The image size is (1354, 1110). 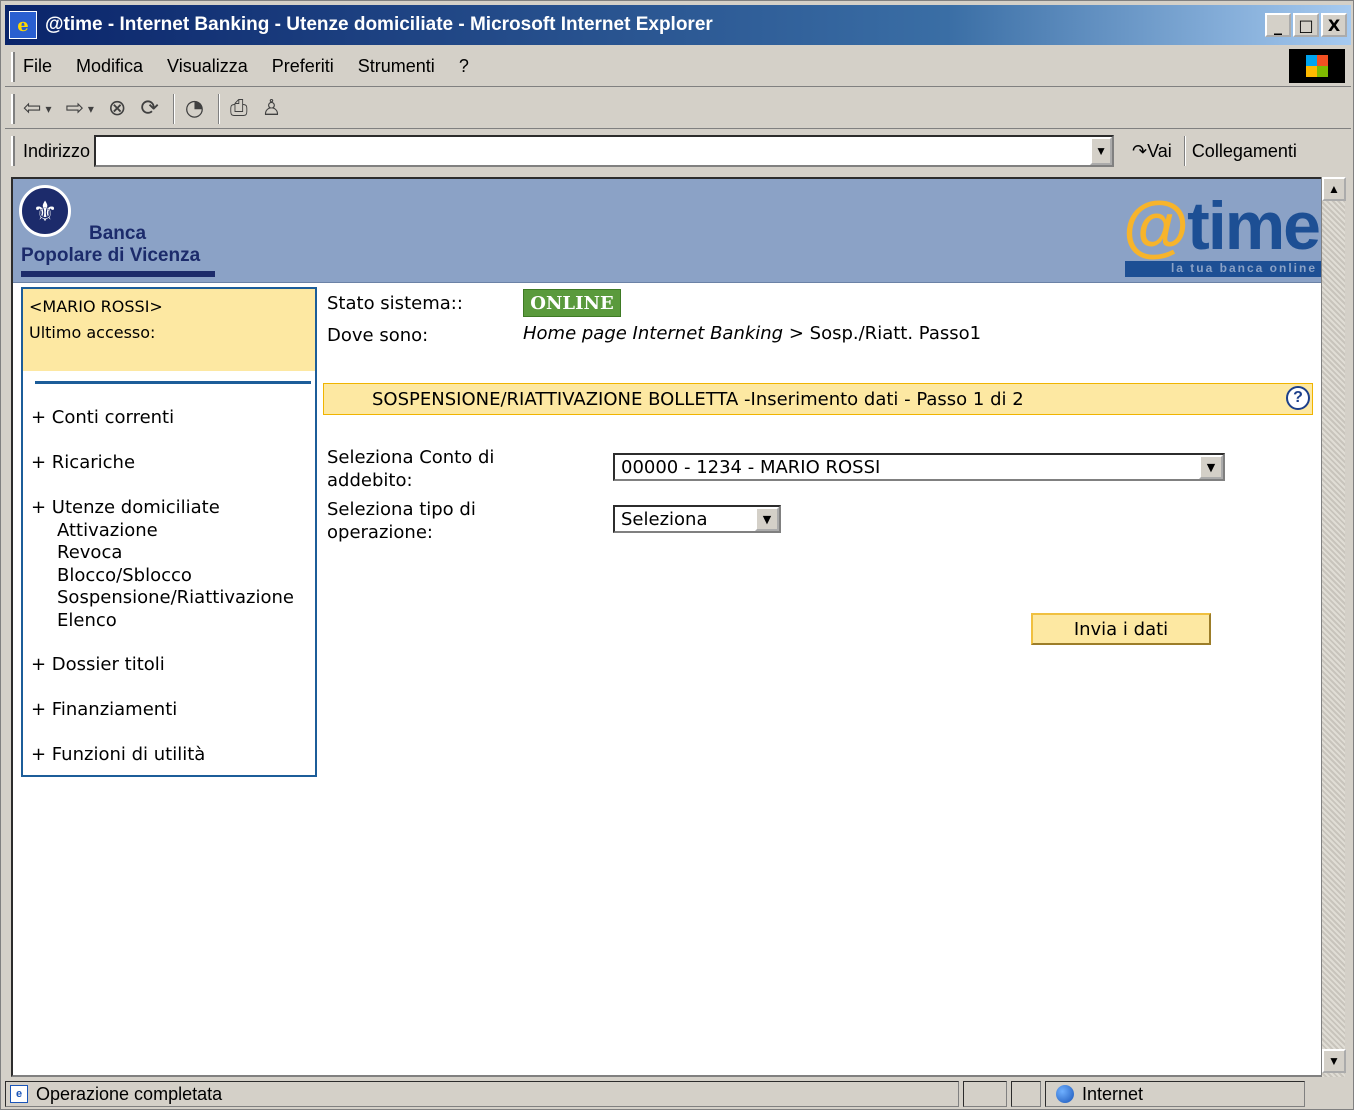 I want to click on menu-help: ?, so click(x=464, y=66).